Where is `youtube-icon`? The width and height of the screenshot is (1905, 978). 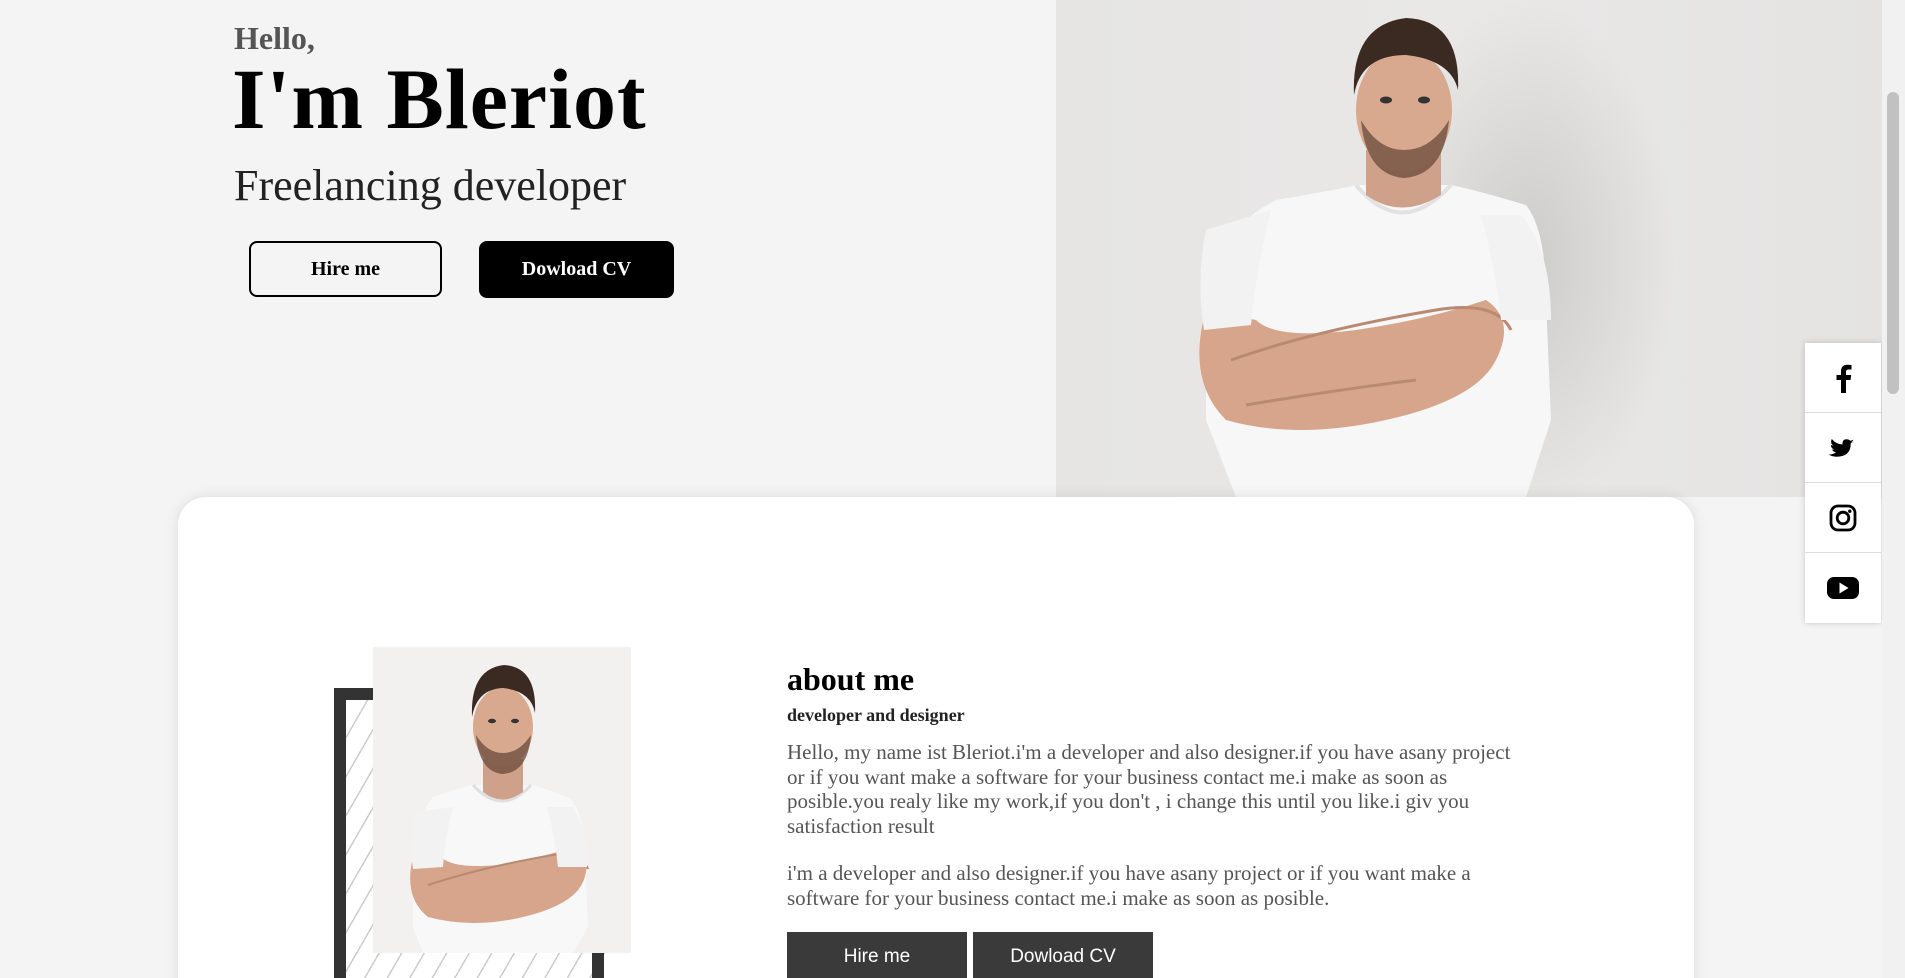 youtube-icon is located at coordinates (1843, 588).